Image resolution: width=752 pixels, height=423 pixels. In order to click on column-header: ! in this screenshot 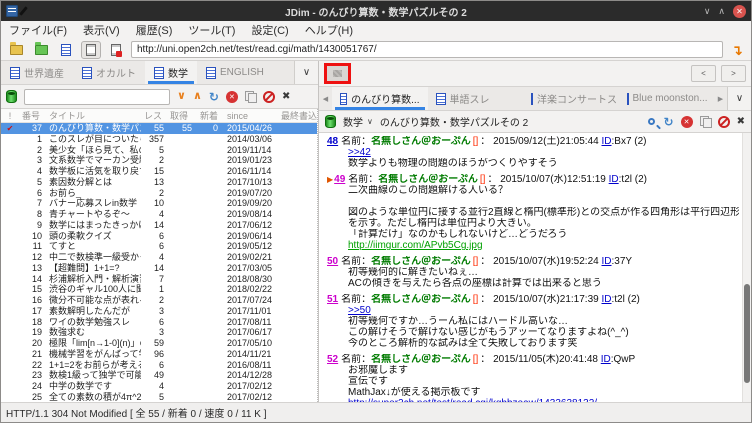, I will do `click(10, 115)`.